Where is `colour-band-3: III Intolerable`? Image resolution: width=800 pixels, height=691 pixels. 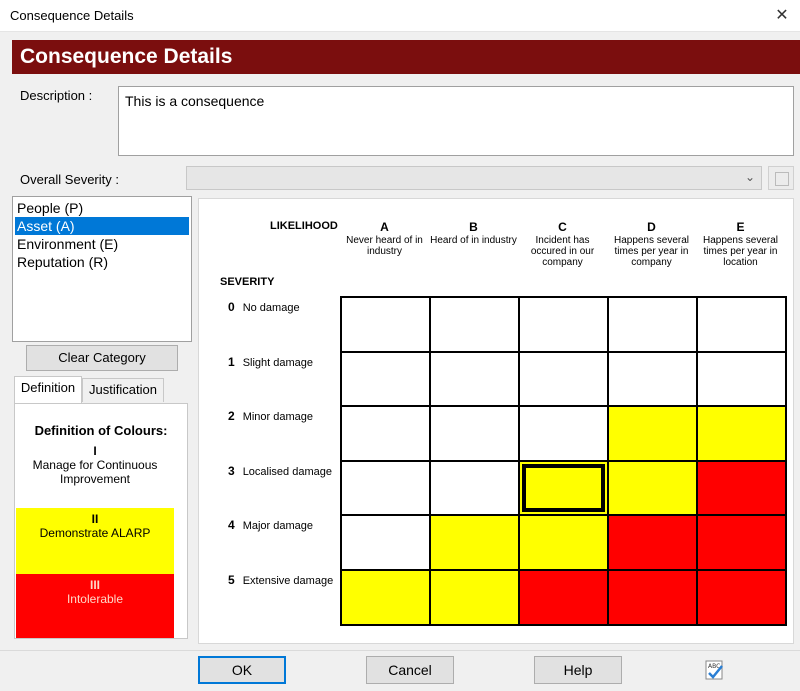 colour-band-3: III Intolerable is located at coordinates (95, 606).